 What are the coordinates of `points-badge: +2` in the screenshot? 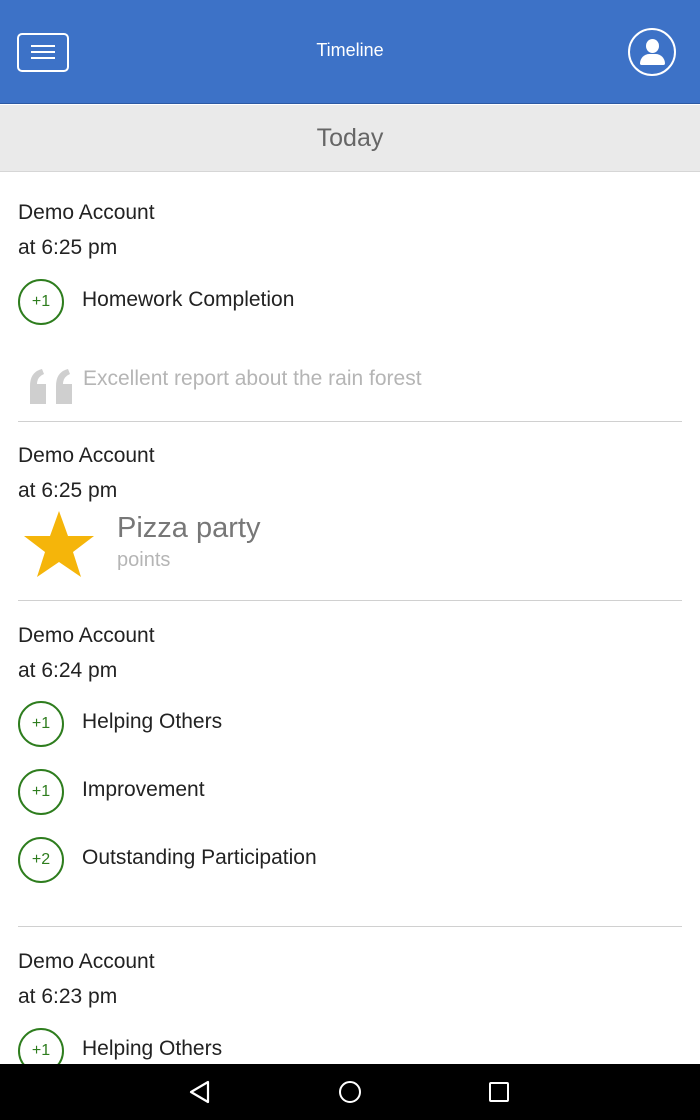 It's located at (41, 860).